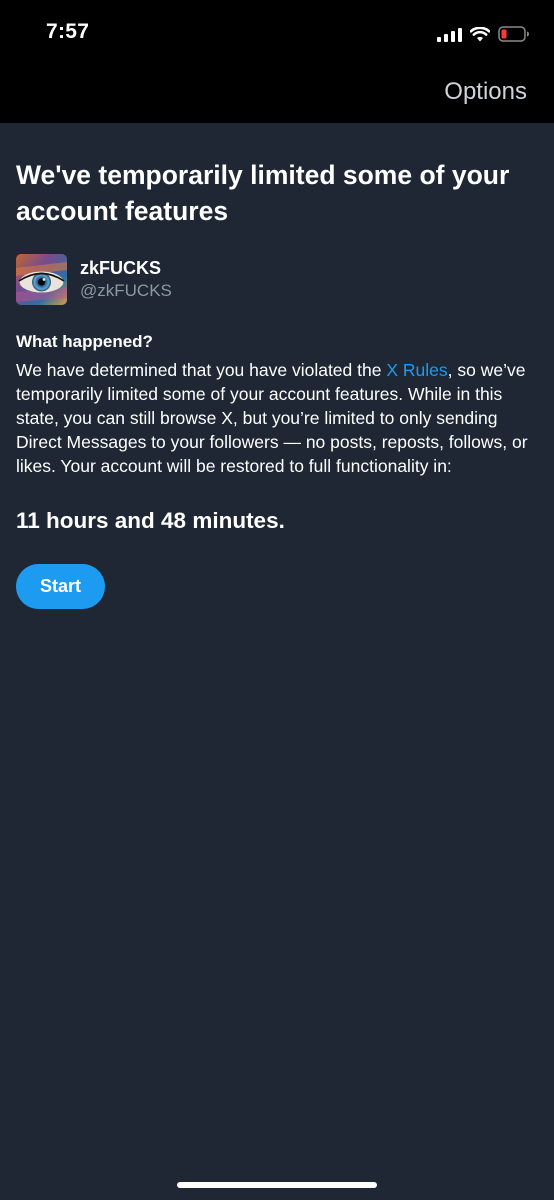  I want to click on user-handle: @zkFUCKS, so click(126, 290).